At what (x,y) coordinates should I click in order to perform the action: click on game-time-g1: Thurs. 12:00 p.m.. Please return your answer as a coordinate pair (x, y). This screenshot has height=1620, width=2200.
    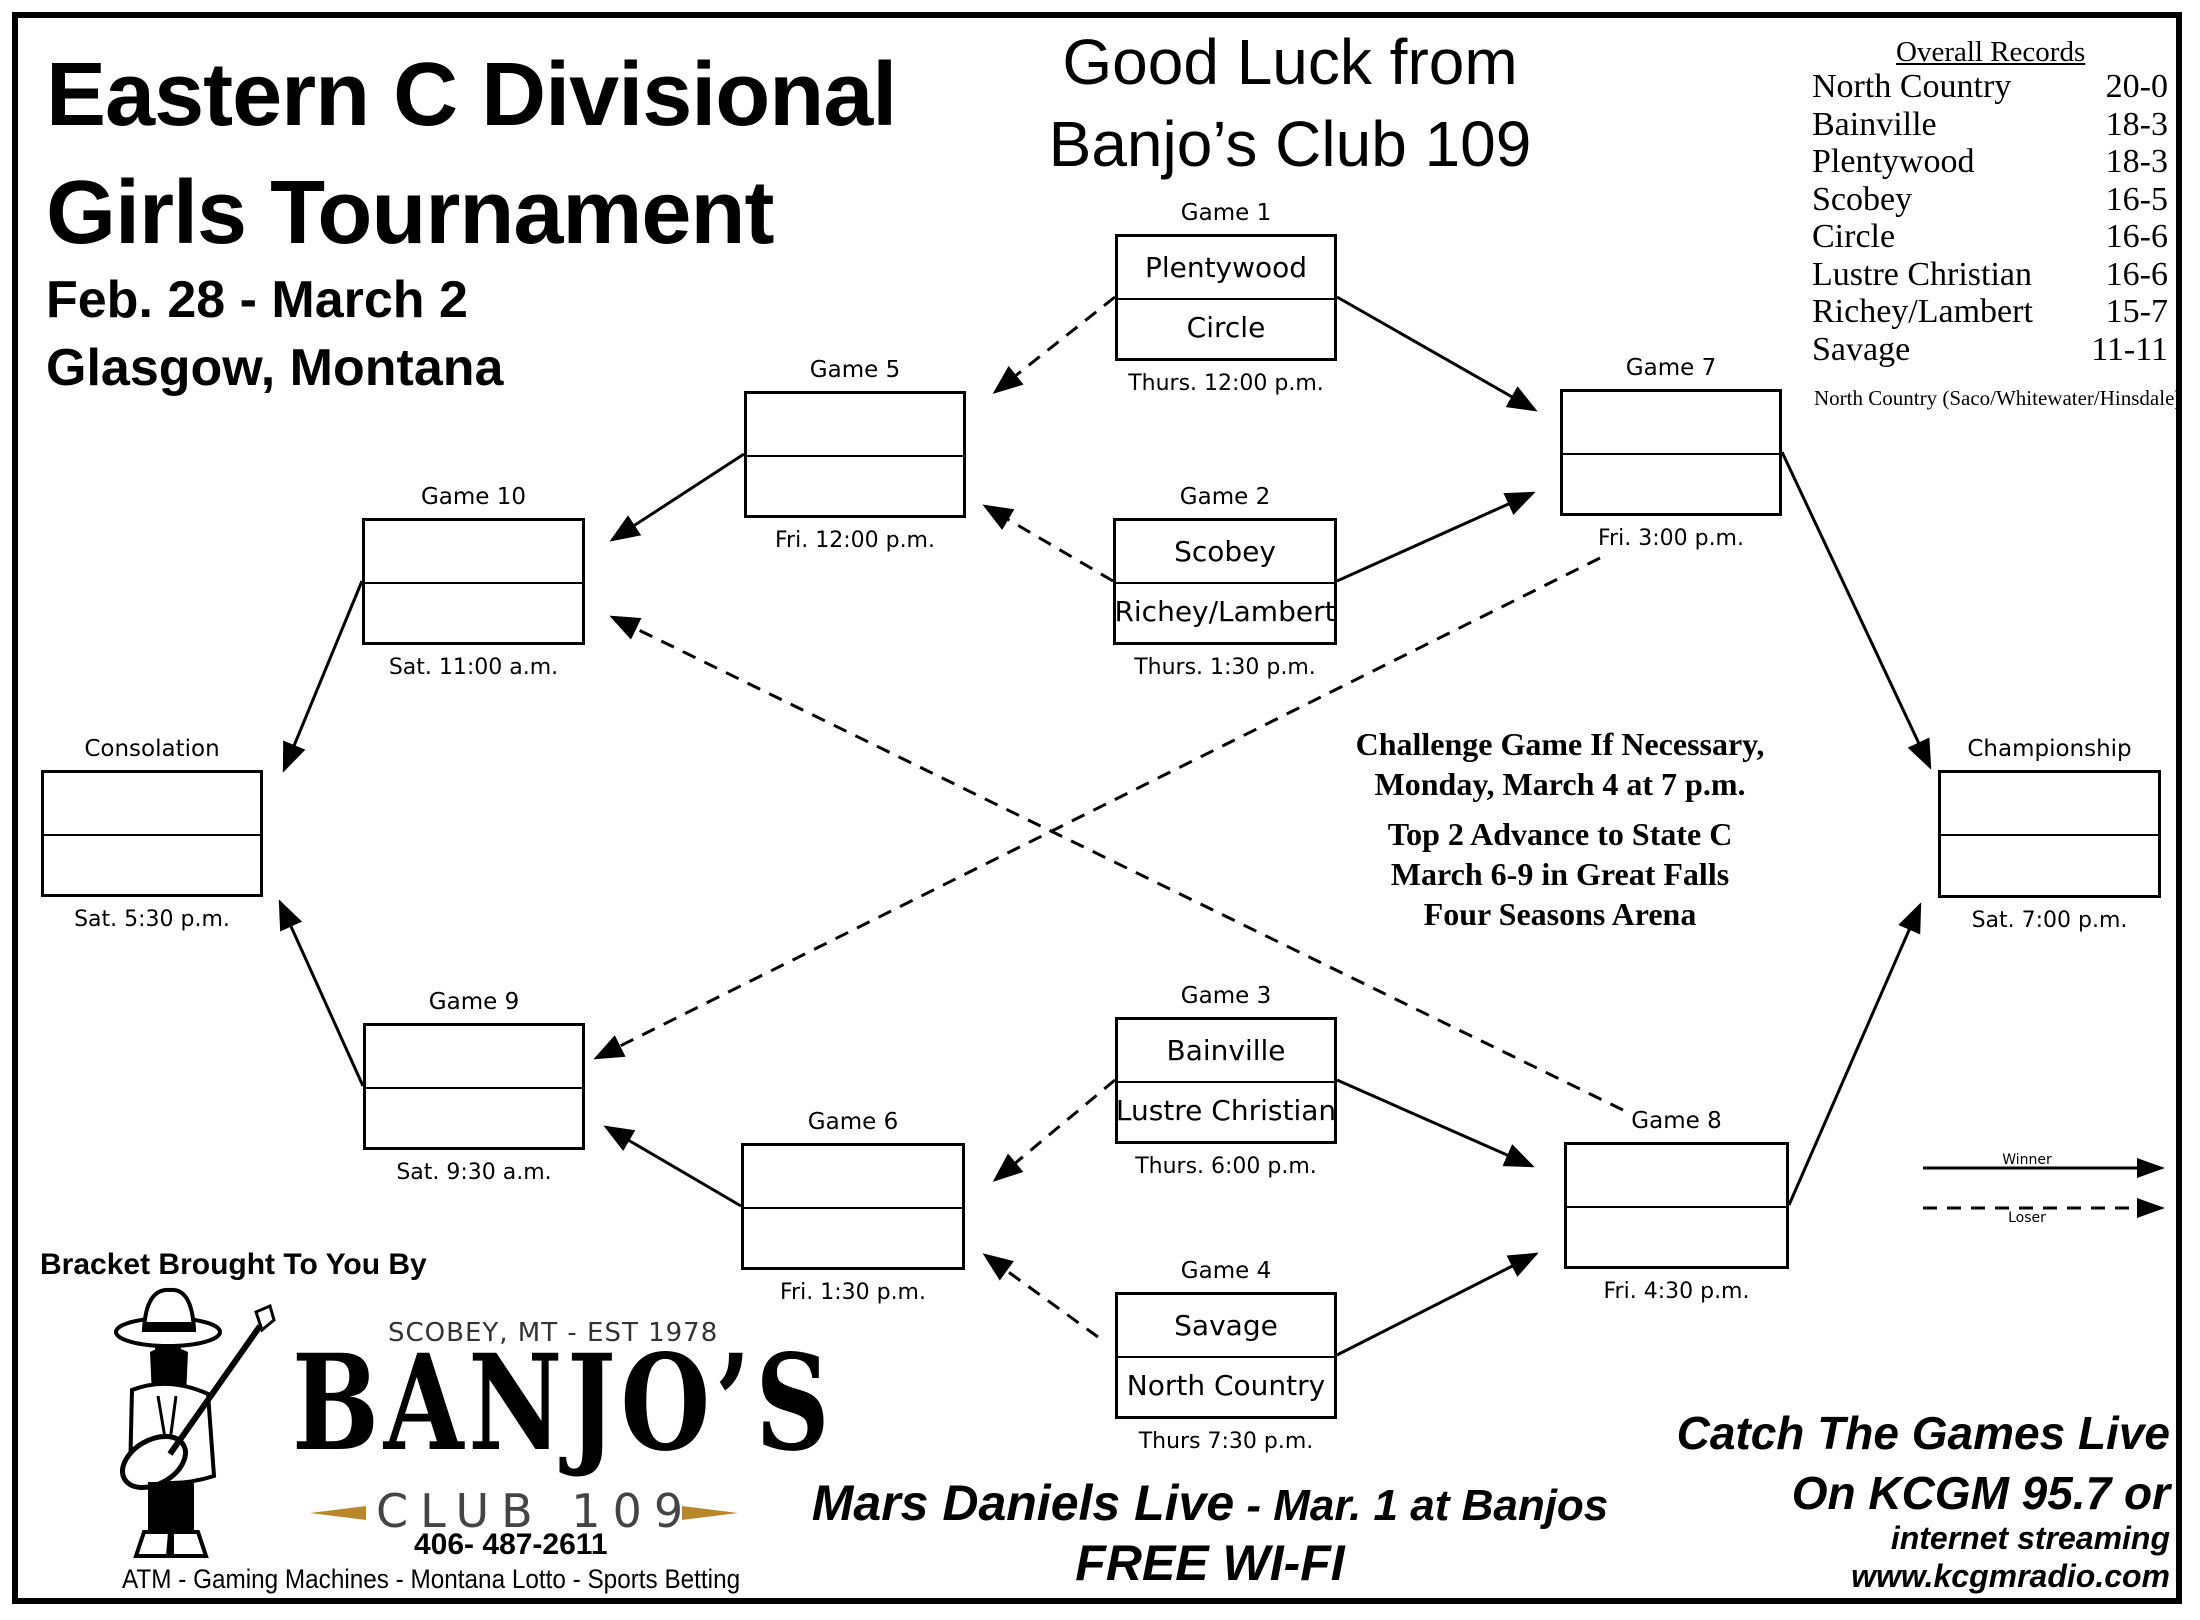
    Looking at the image, I should click on (1226, 383).